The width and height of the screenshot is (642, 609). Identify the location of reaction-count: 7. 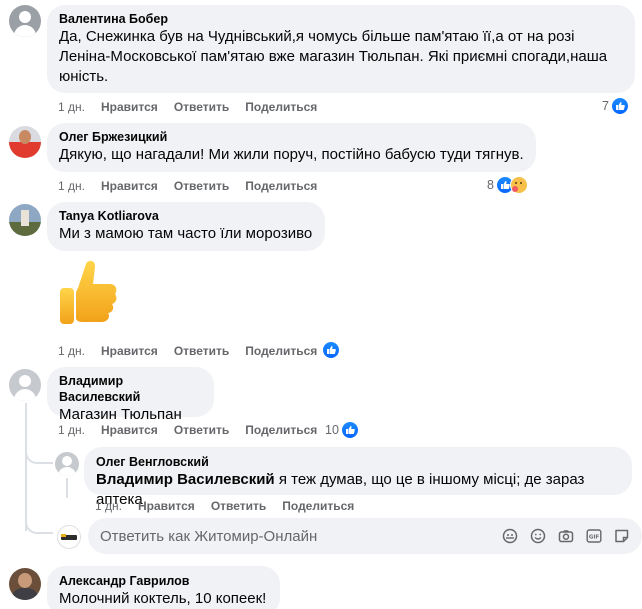
(605, 106).